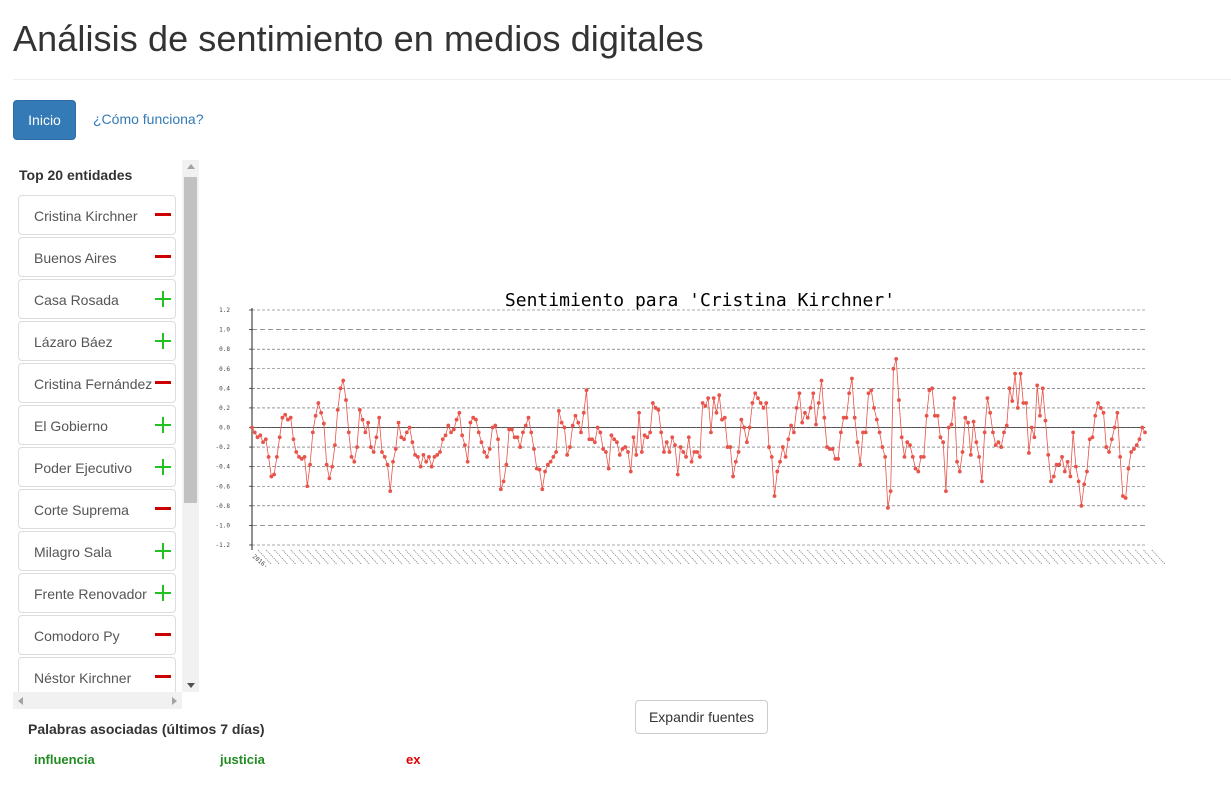 Image resolution: width=1231 pixels, height=811 pixels. I want to click on entity-item: Casa Rosada, so click(97, 299).